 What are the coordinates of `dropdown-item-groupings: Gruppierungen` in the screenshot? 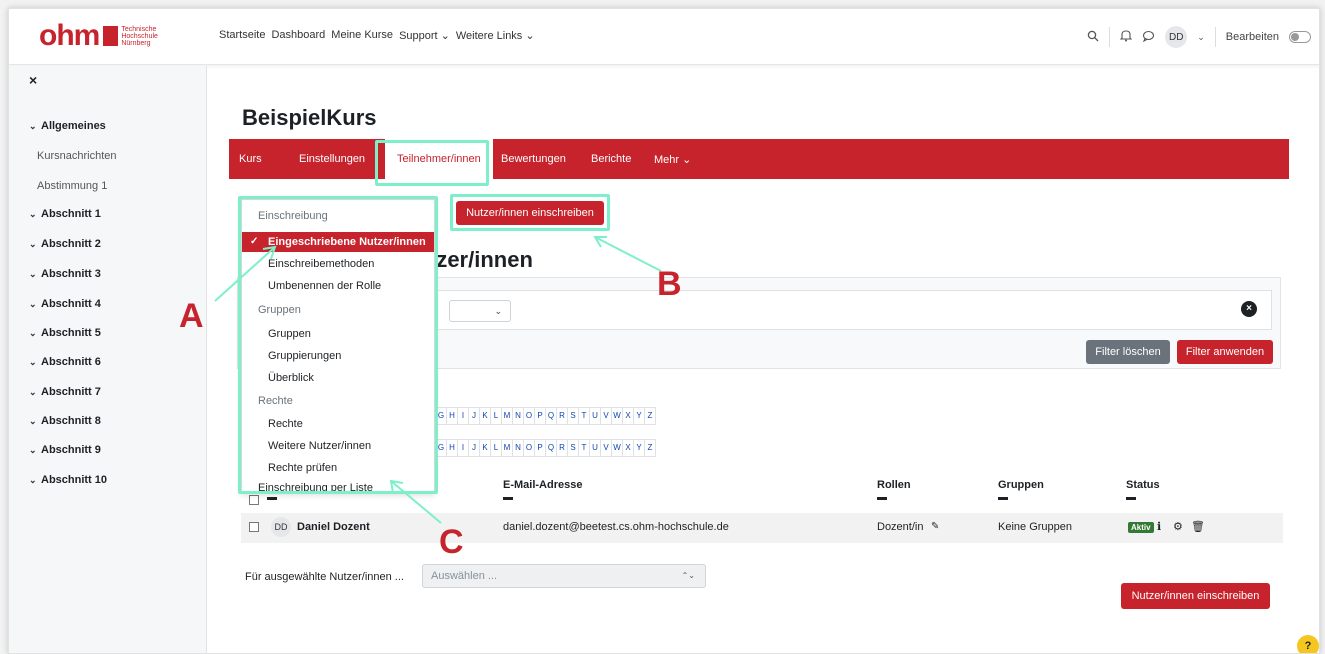 It's located at (338, 356).